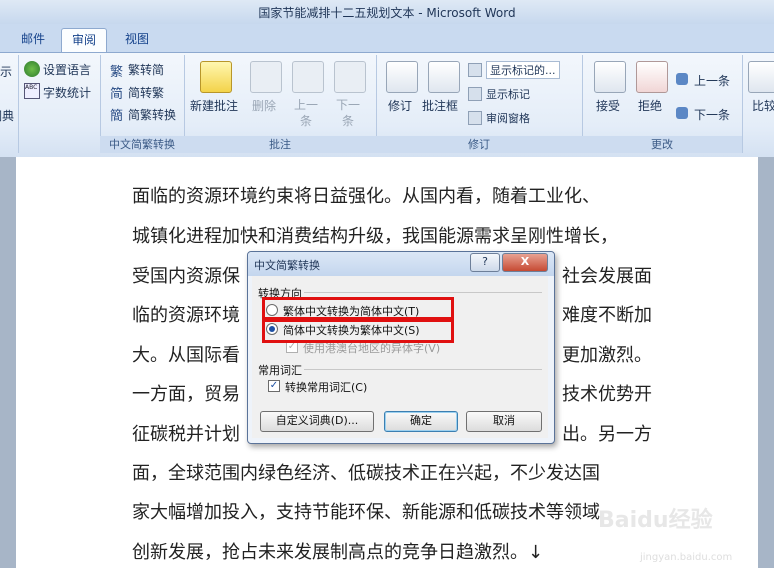  I want to click on close-button: X, so click(525, 262).